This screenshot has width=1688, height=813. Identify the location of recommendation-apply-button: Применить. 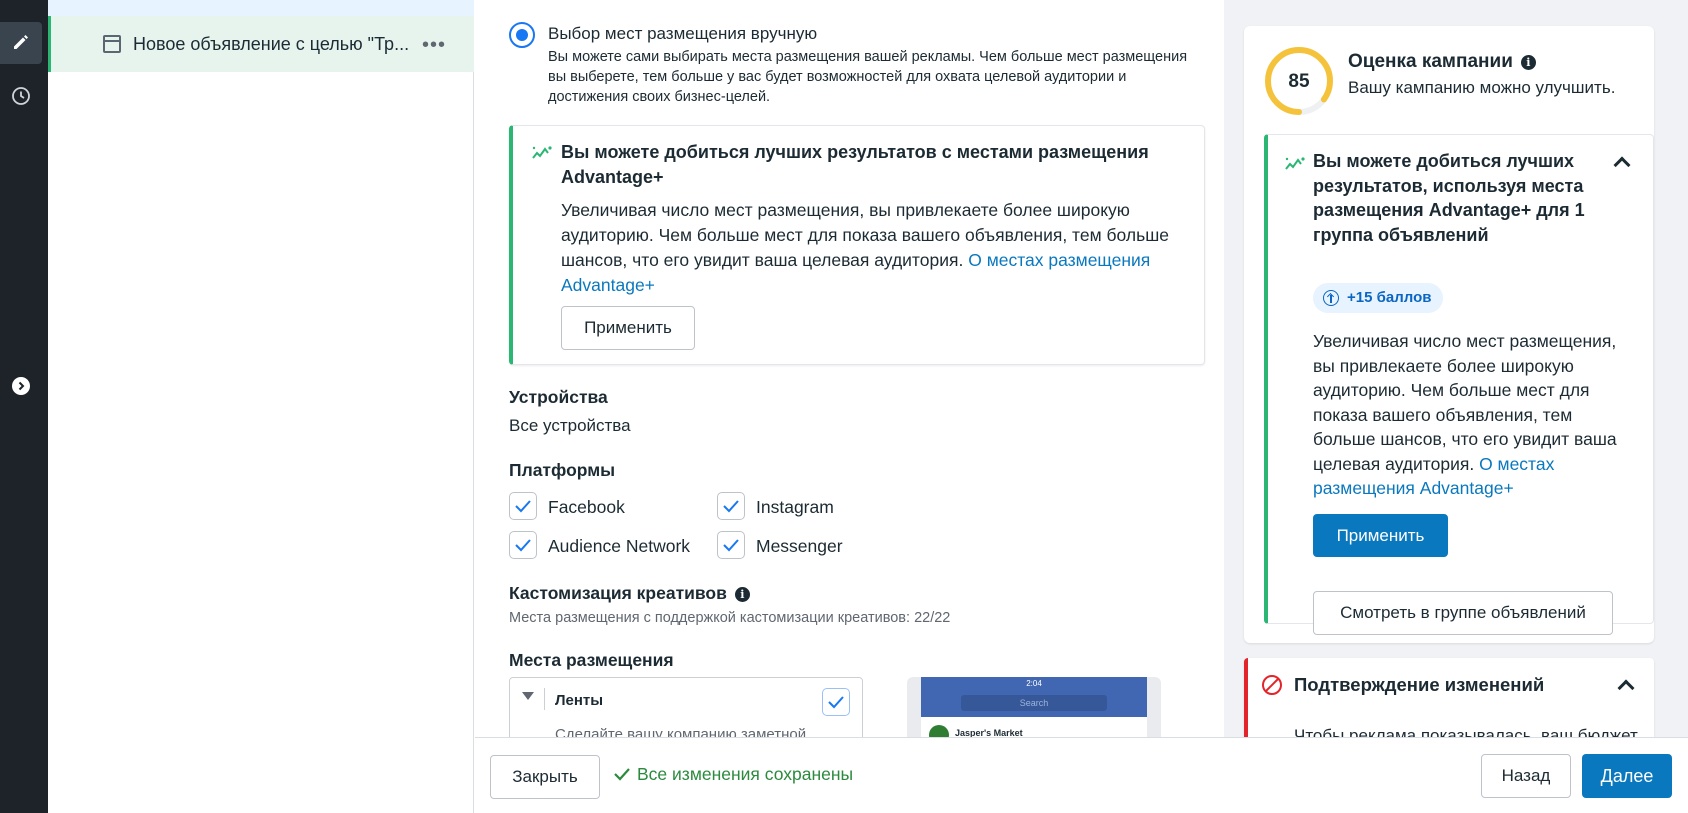
(1380, 535).